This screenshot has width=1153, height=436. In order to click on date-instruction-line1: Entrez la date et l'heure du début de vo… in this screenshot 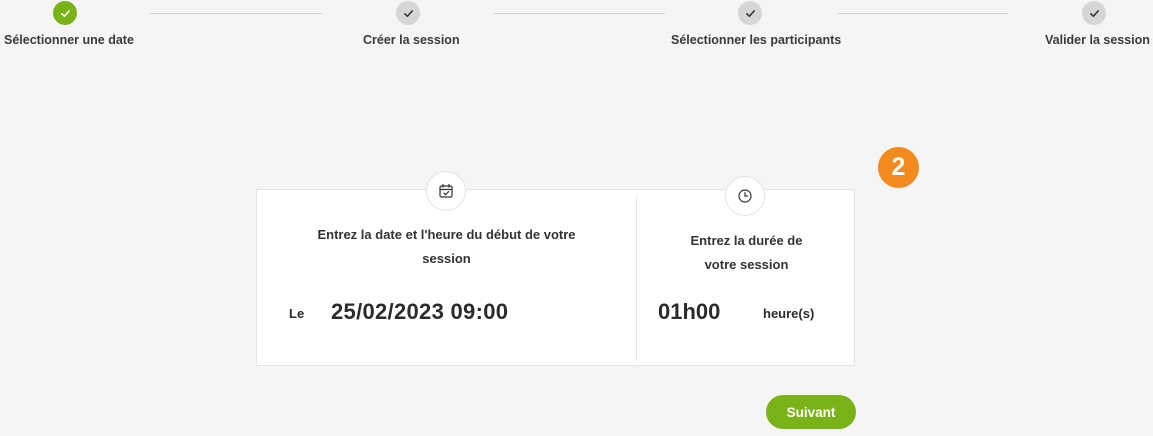, I will do `click(446, 234)`.